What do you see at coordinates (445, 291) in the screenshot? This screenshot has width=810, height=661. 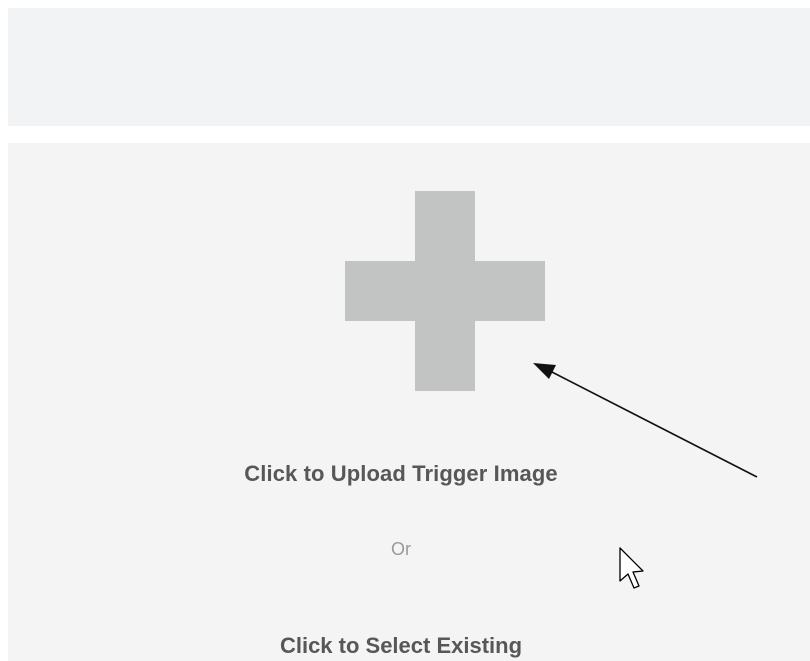 I see `plus-icon` at bounding box center [445, 291].